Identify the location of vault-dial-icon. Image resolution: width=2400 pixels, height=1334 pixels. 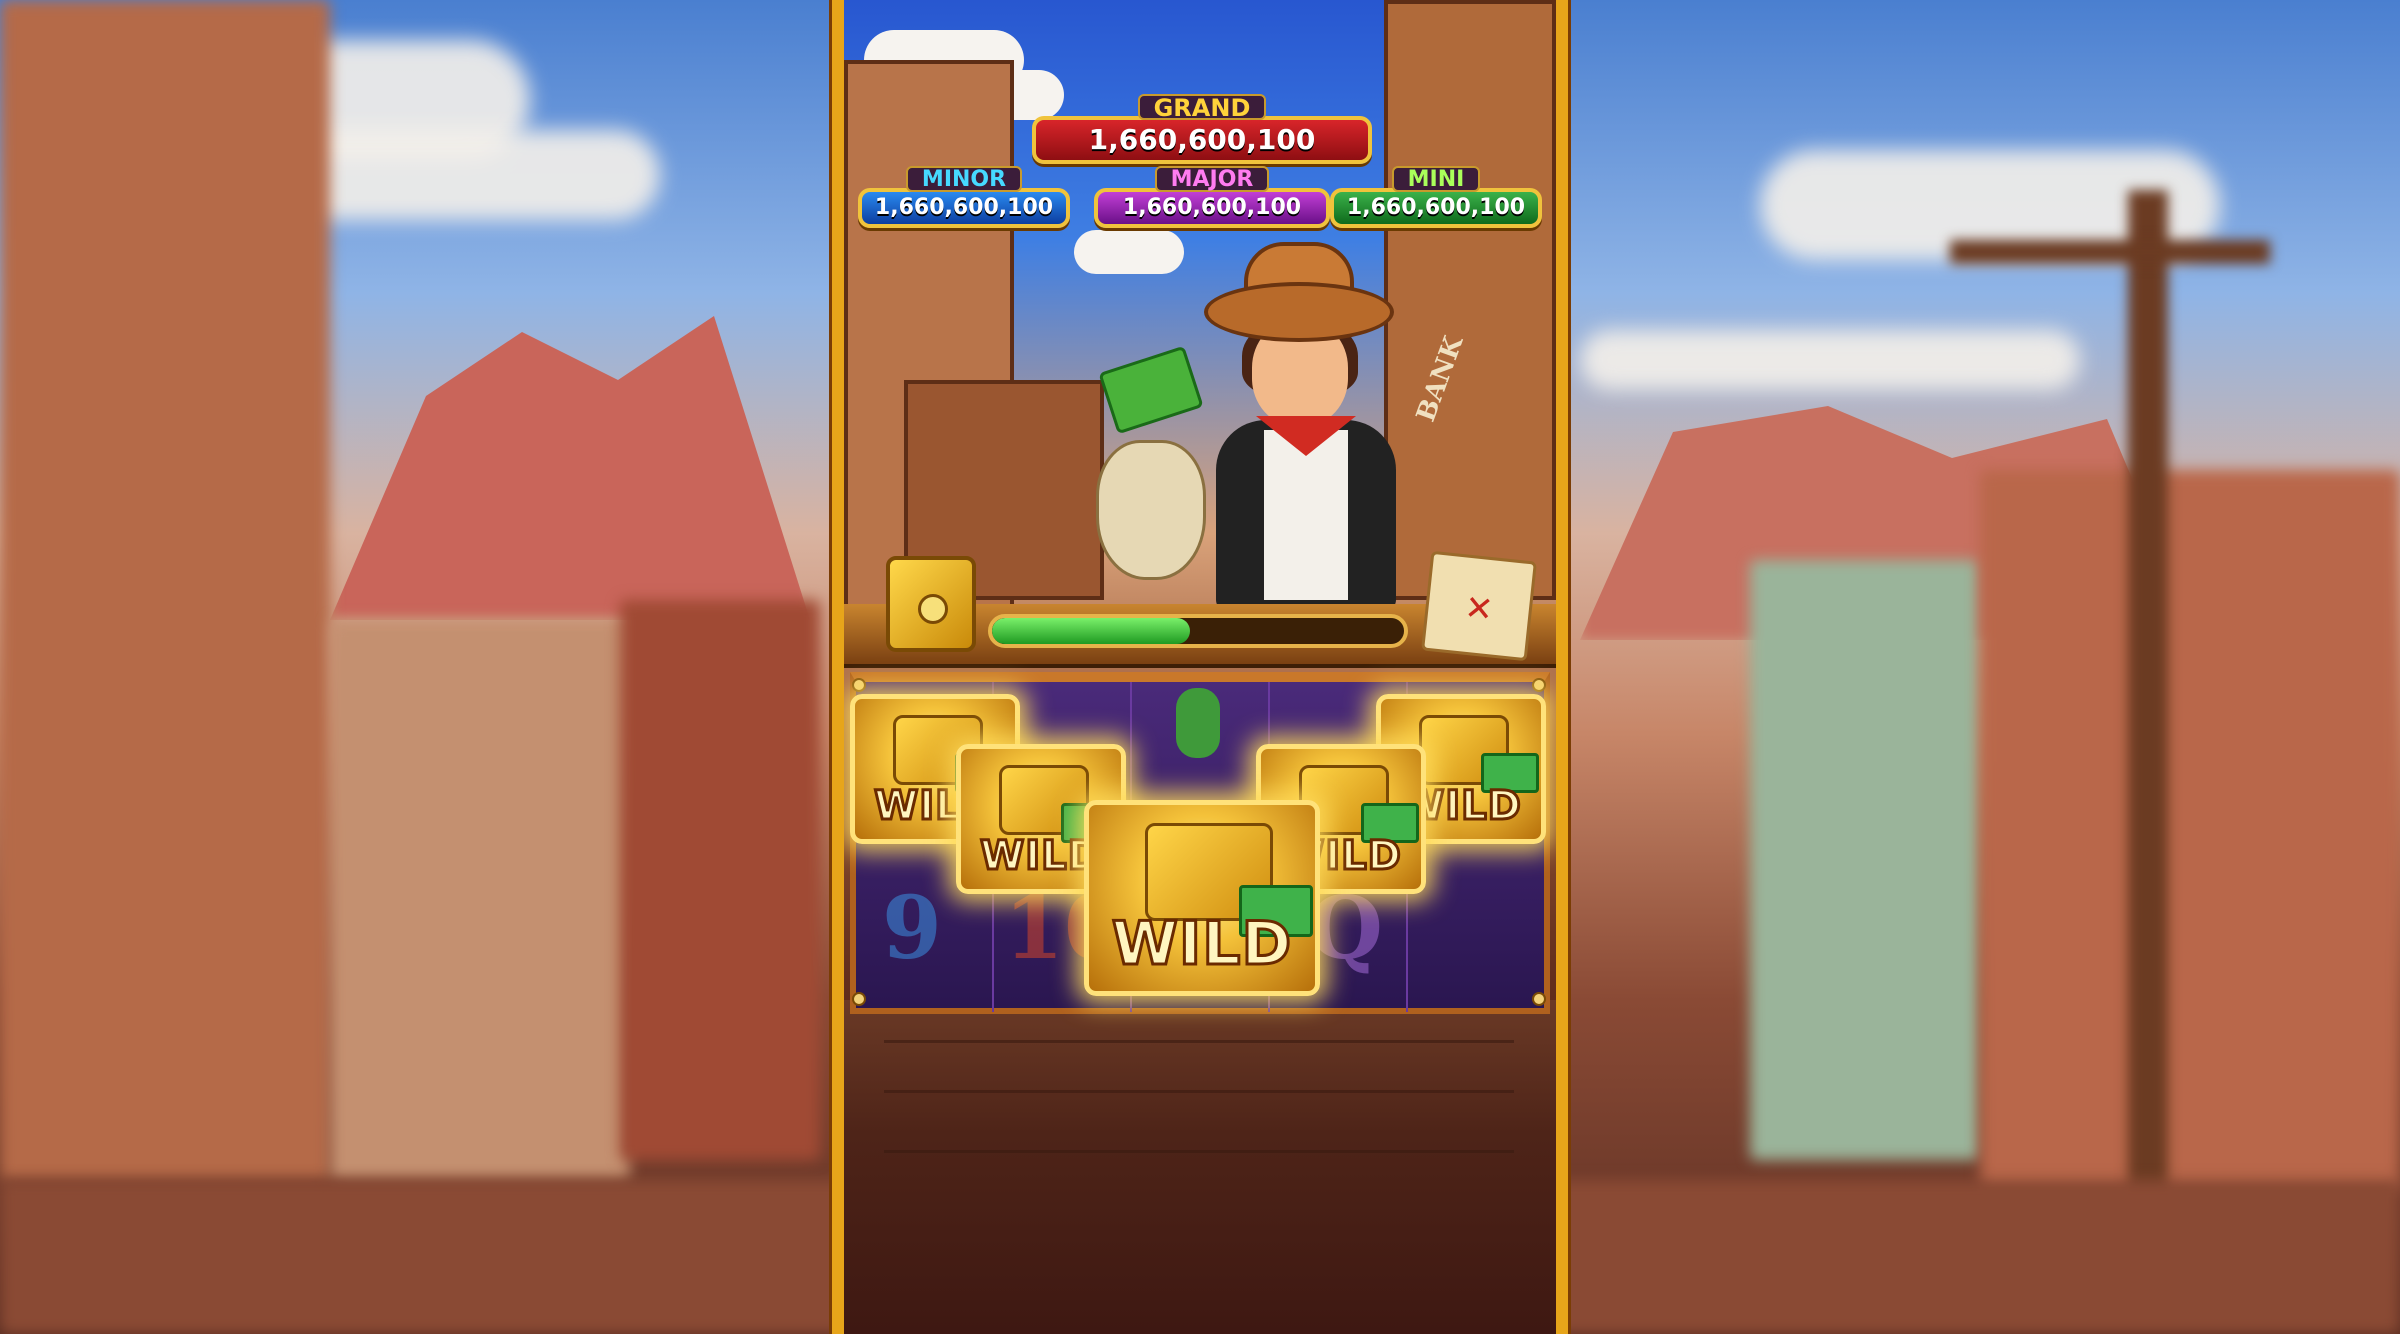
(933, 609).